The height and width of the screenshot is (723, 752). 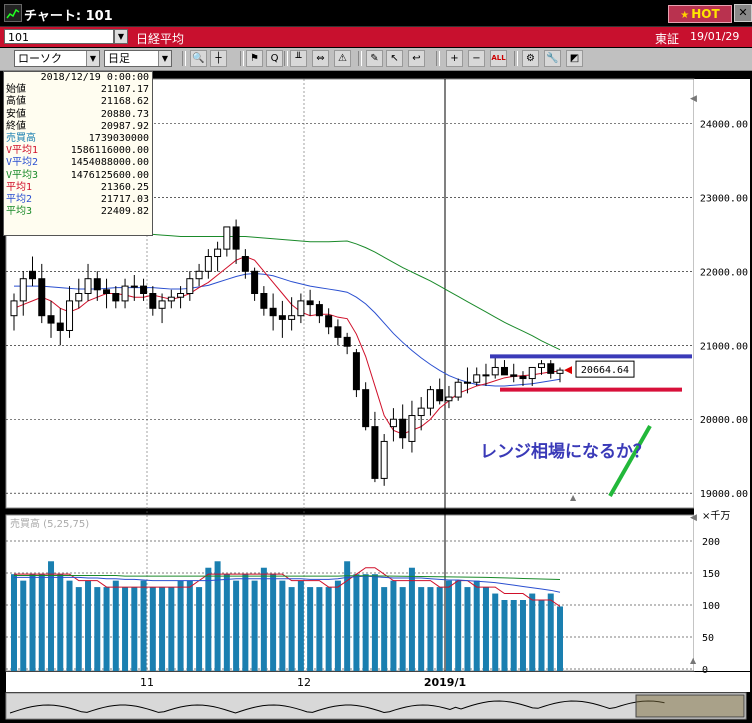 What do you see at coordinates (78, 115) in the screenshot?
I see `info-row: 安値 20880.73` at bounding box center [78, 115].